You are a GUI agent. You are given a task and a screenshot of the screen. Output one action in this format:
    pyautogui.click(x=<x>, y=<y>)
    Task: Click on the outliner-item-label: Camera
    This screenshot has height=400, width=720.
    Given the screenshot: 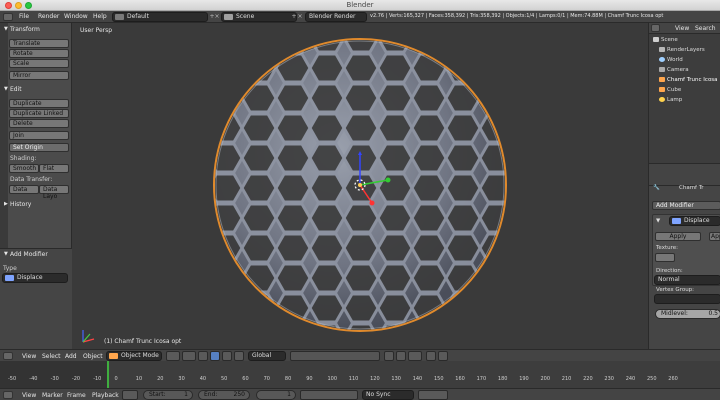 What is the action you would take?
    pyautogui.click(x=678, y=70)
    